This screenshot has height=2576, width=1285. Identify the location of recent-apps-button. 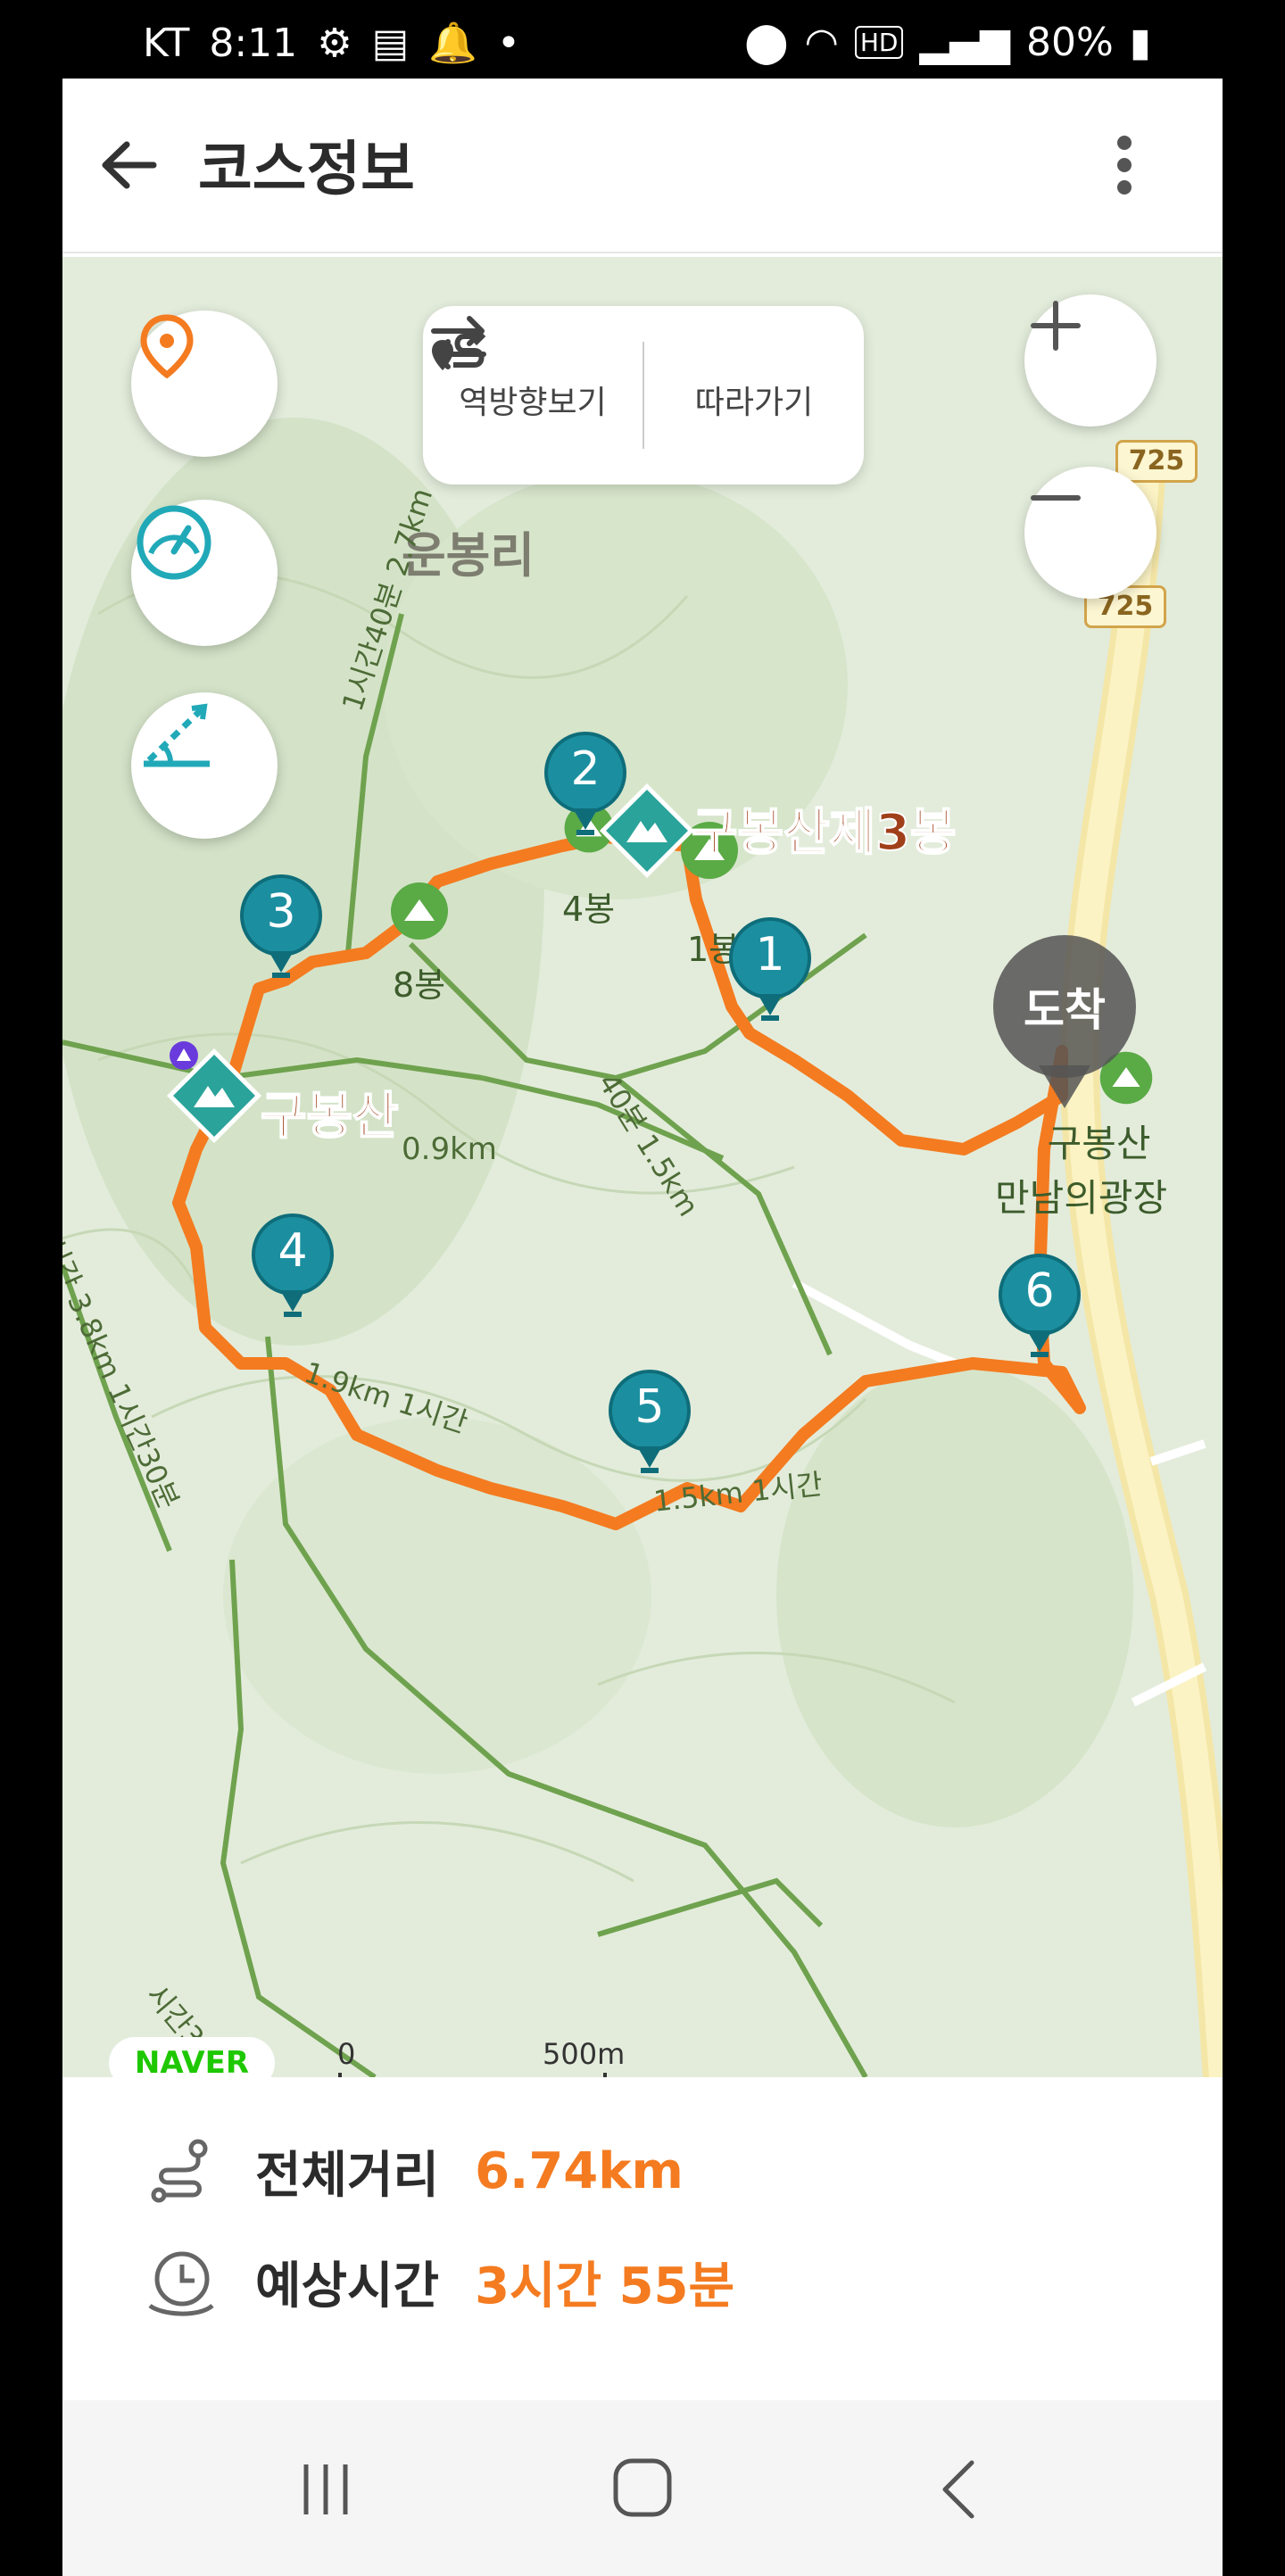
(325, 2489).